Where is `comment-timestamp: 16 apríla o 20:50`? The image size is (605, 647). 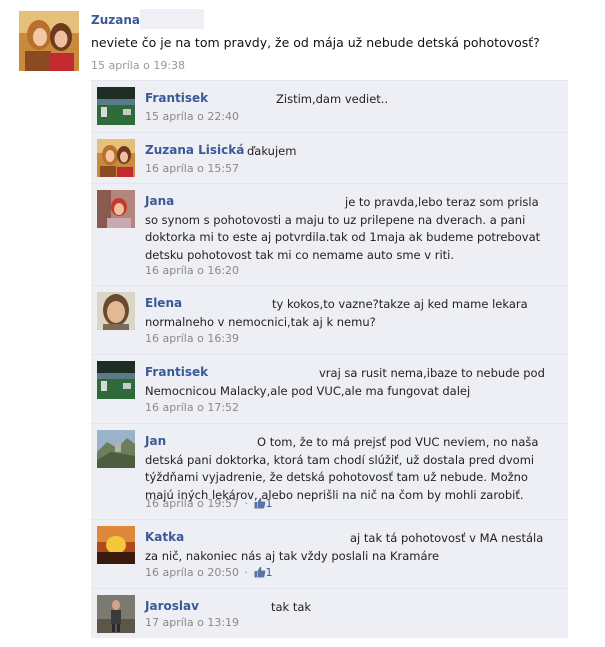 comment-timestamp: 16 apríla o 20:50 is located at coordinates (192, 572).